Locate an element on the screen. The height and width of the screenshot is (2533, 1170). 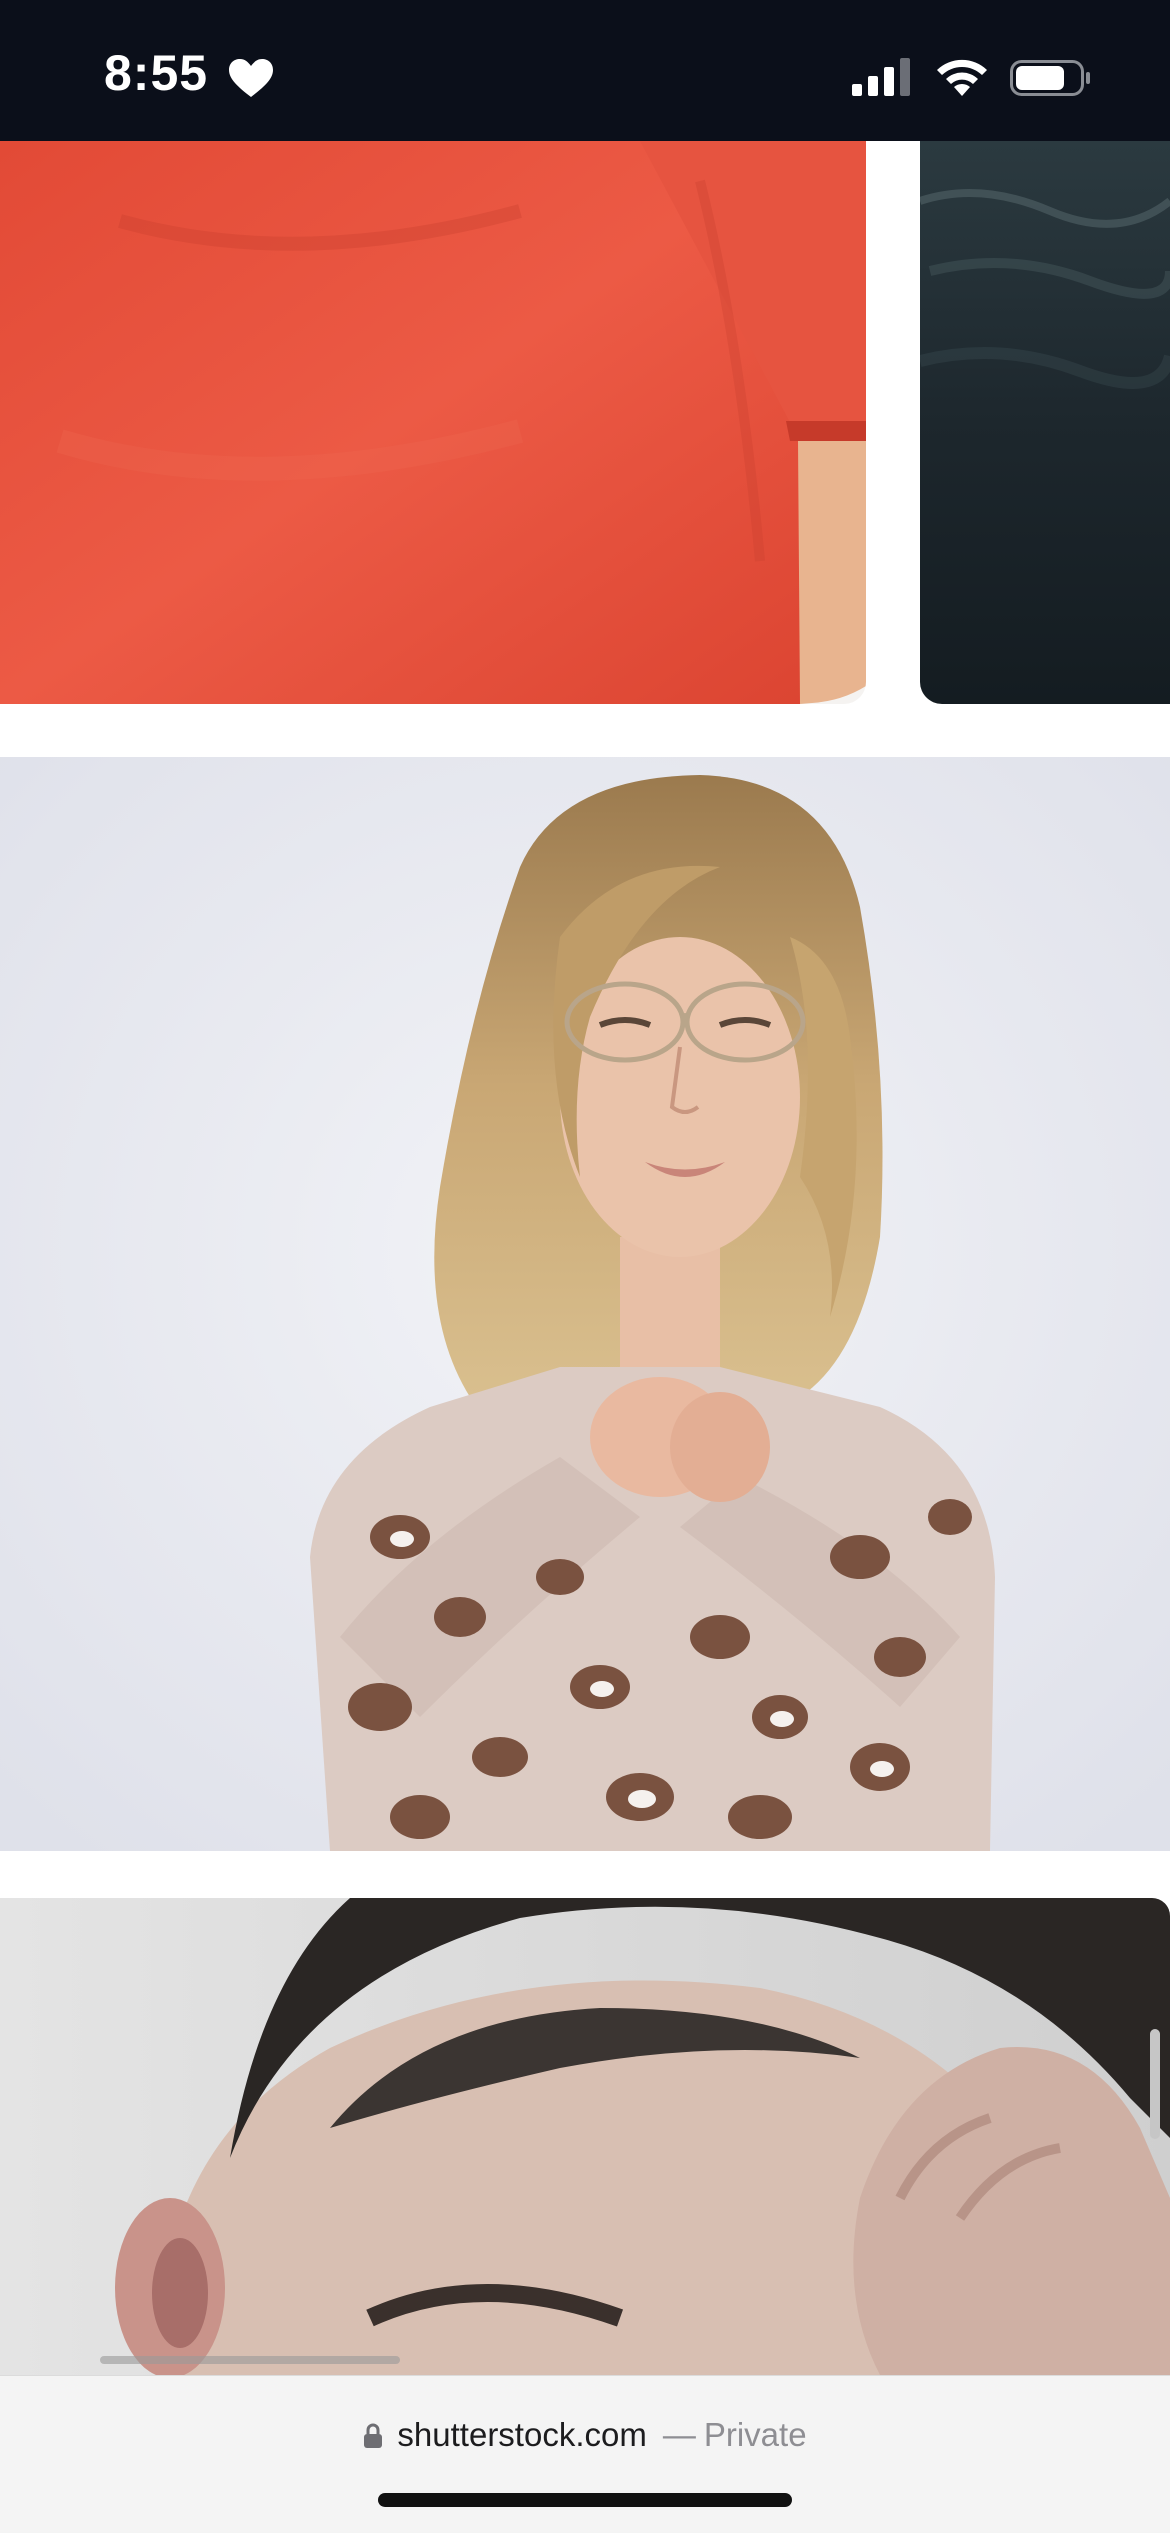
lock-icon is located at coordinates (373, 2435).